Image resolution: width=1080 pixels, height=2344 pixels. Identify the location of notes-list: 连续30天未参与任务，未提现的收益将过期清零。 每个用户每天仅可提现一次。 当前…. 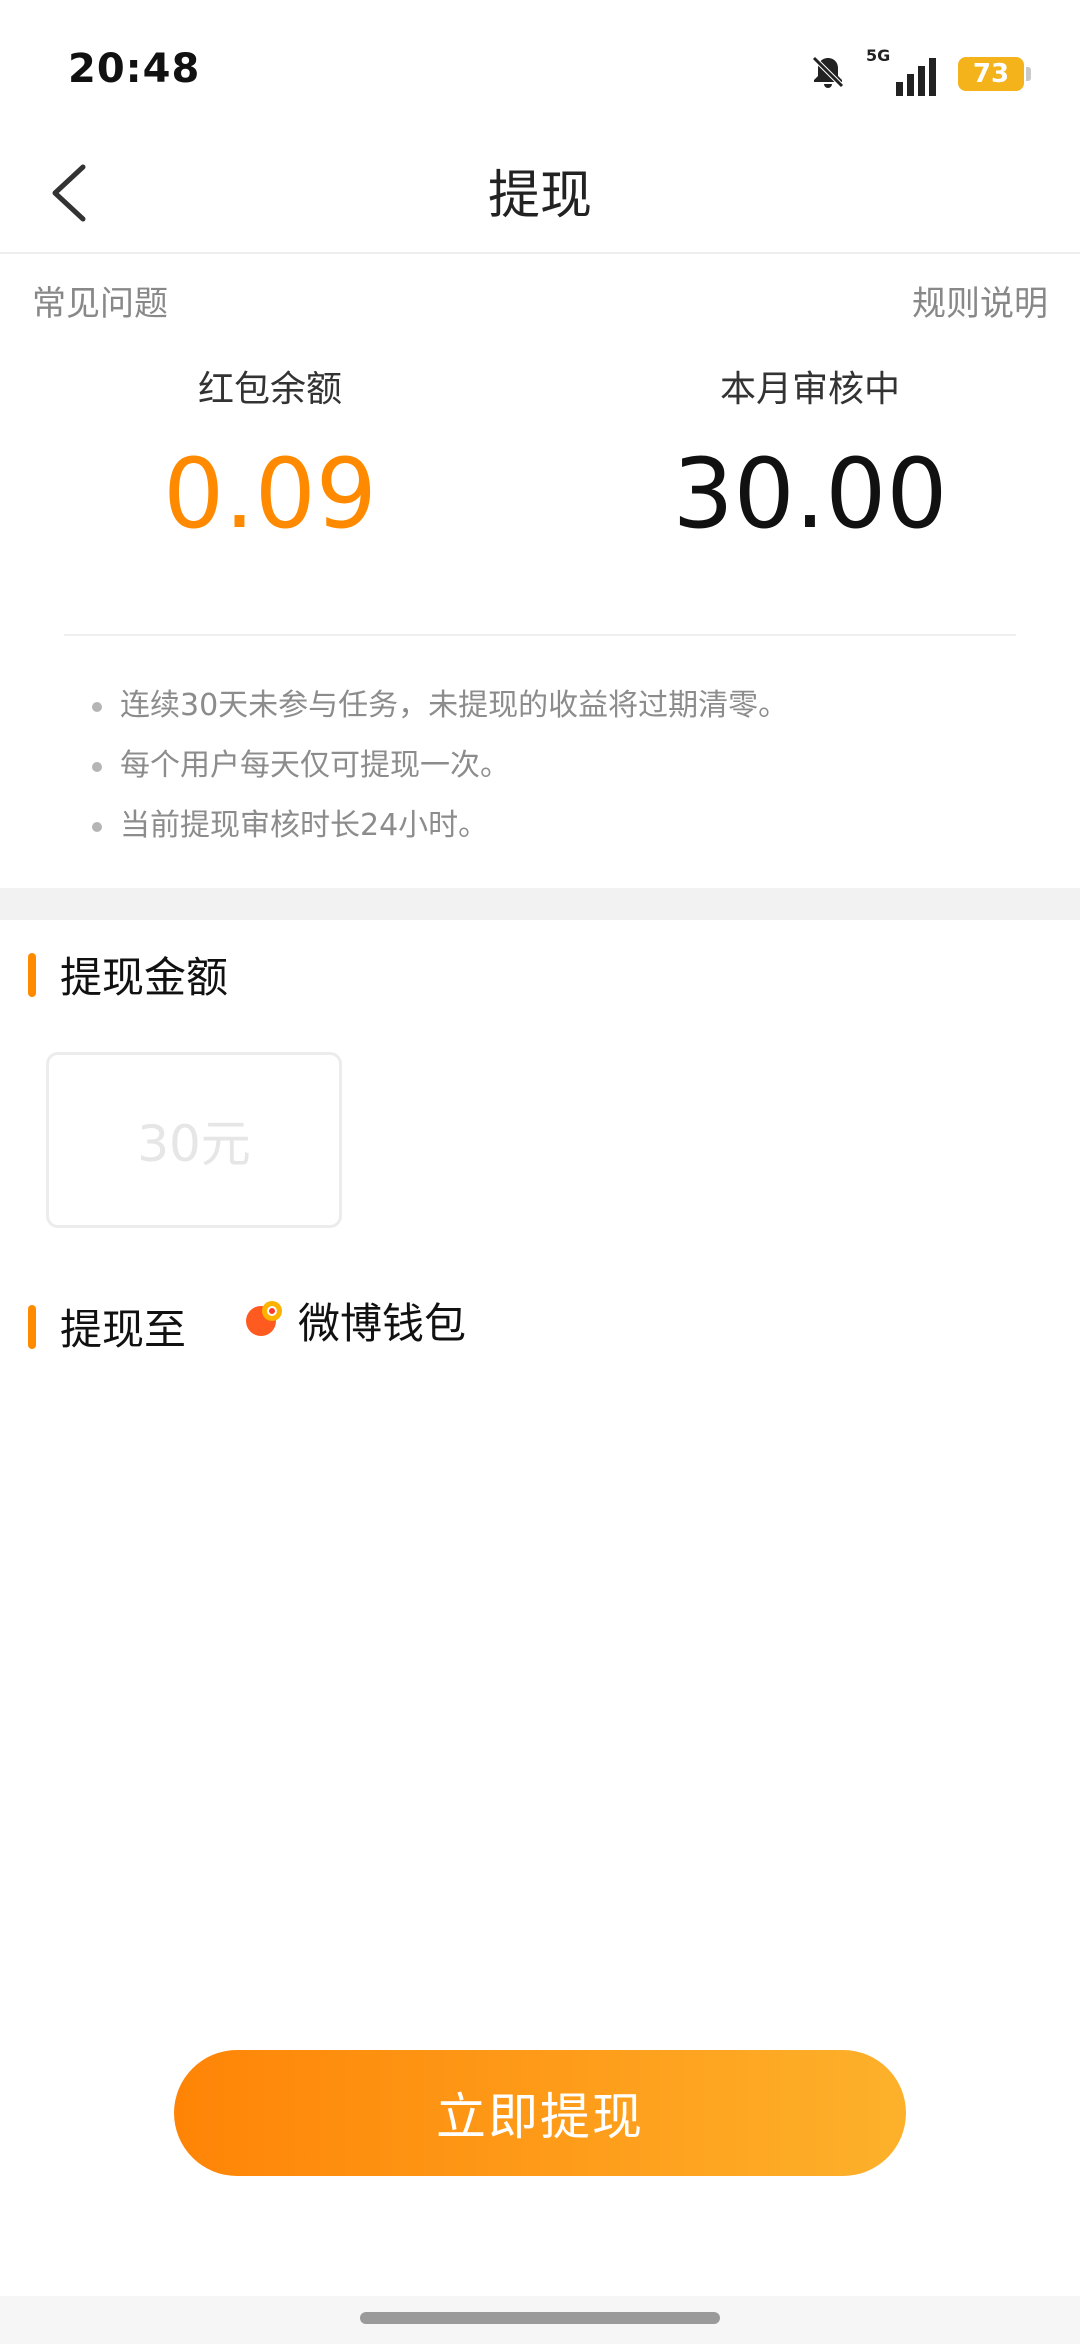
(572, 766).